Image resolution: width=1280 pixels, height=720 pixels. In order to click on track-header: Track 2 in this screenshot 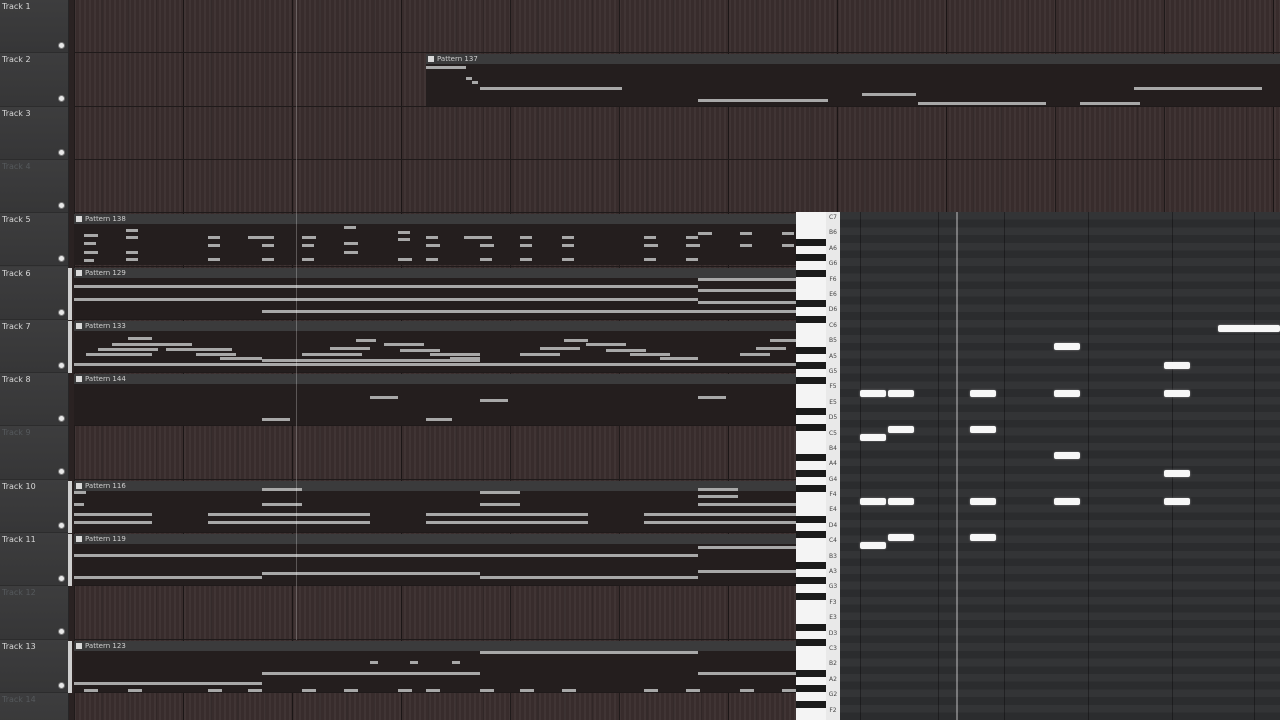, I will do `click(34, 80)`.